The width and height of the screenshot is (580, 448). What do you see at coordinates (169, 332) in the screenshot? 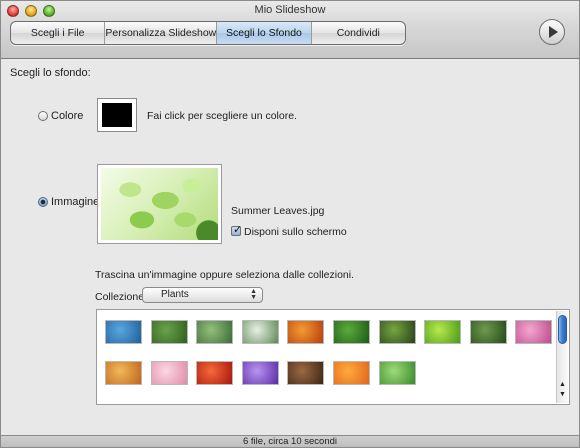
I see `thumbnail-bamboo` at bounding box center [169, 332].